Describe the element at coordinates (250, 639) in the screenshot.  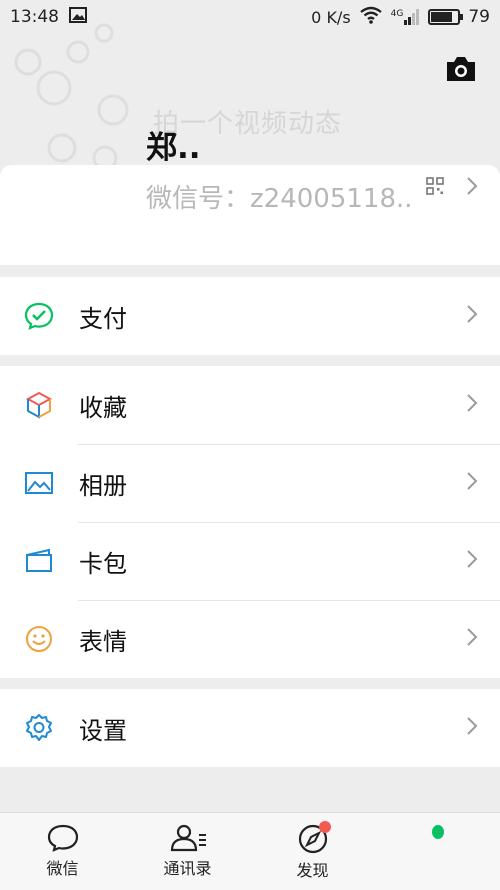
I see `menu-item-stickers: 表情` at that location.